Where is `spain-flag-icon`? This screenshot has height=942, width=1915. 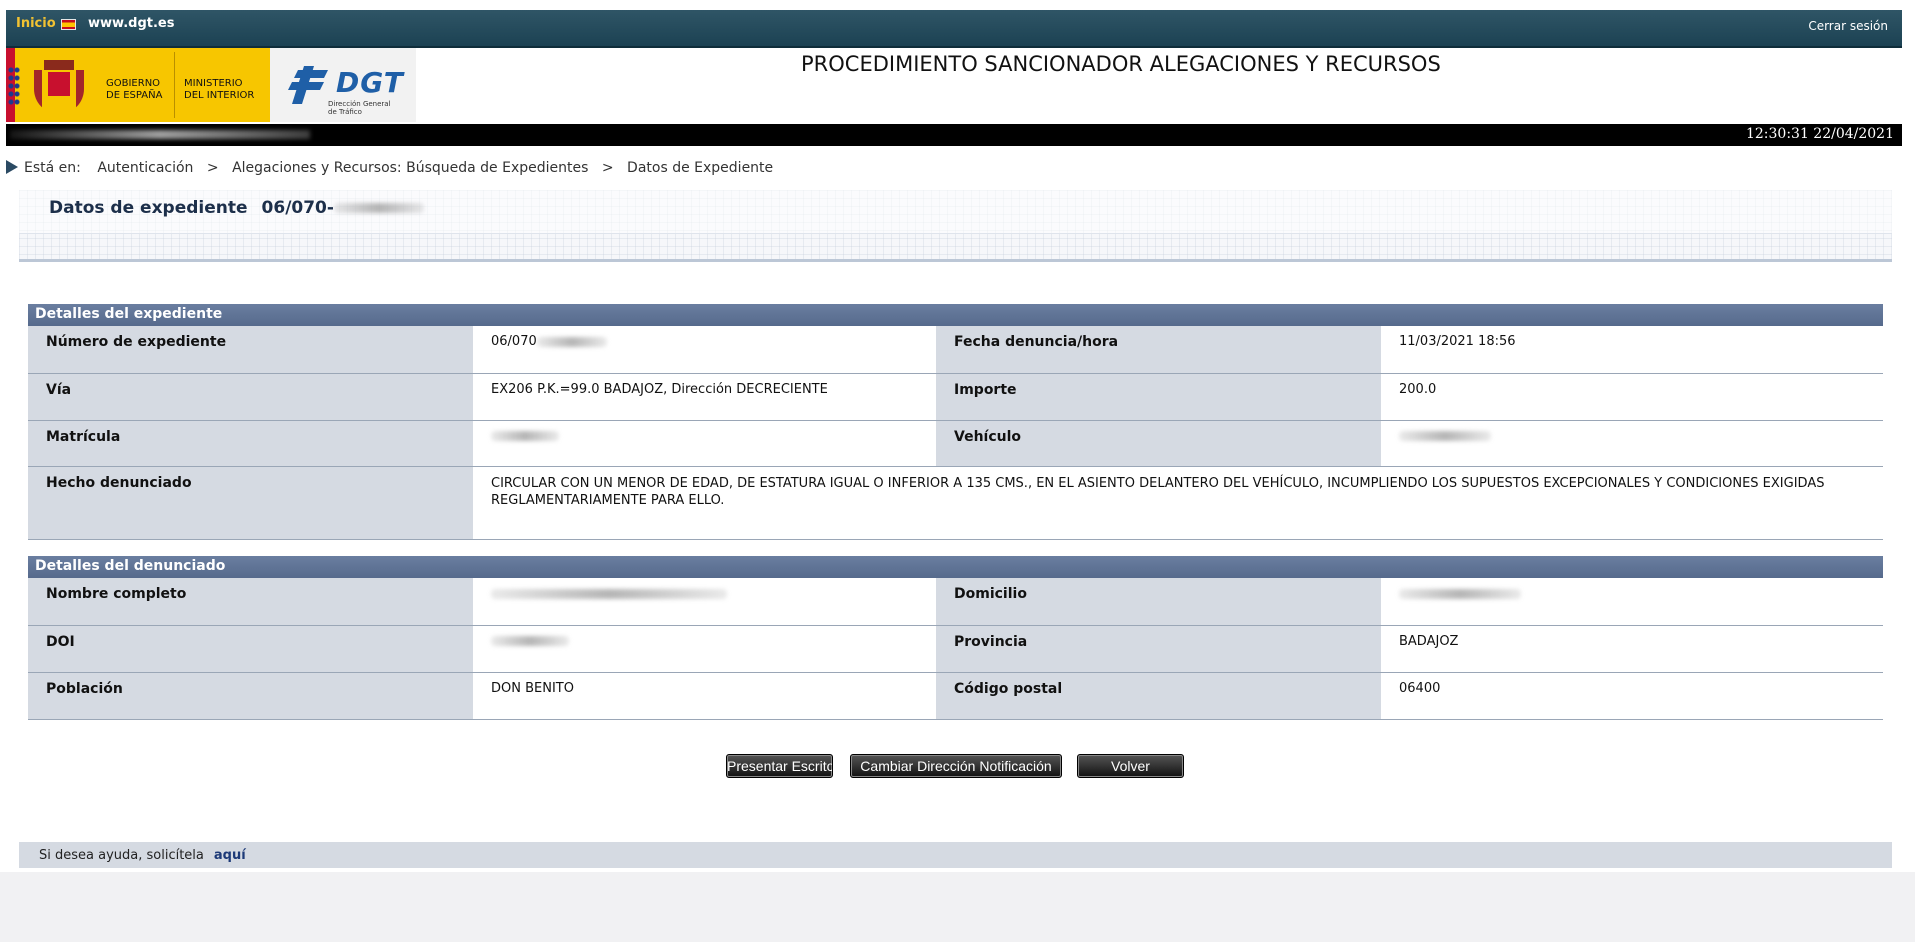 spain-flag-icon is located at coordinates (68, 24).